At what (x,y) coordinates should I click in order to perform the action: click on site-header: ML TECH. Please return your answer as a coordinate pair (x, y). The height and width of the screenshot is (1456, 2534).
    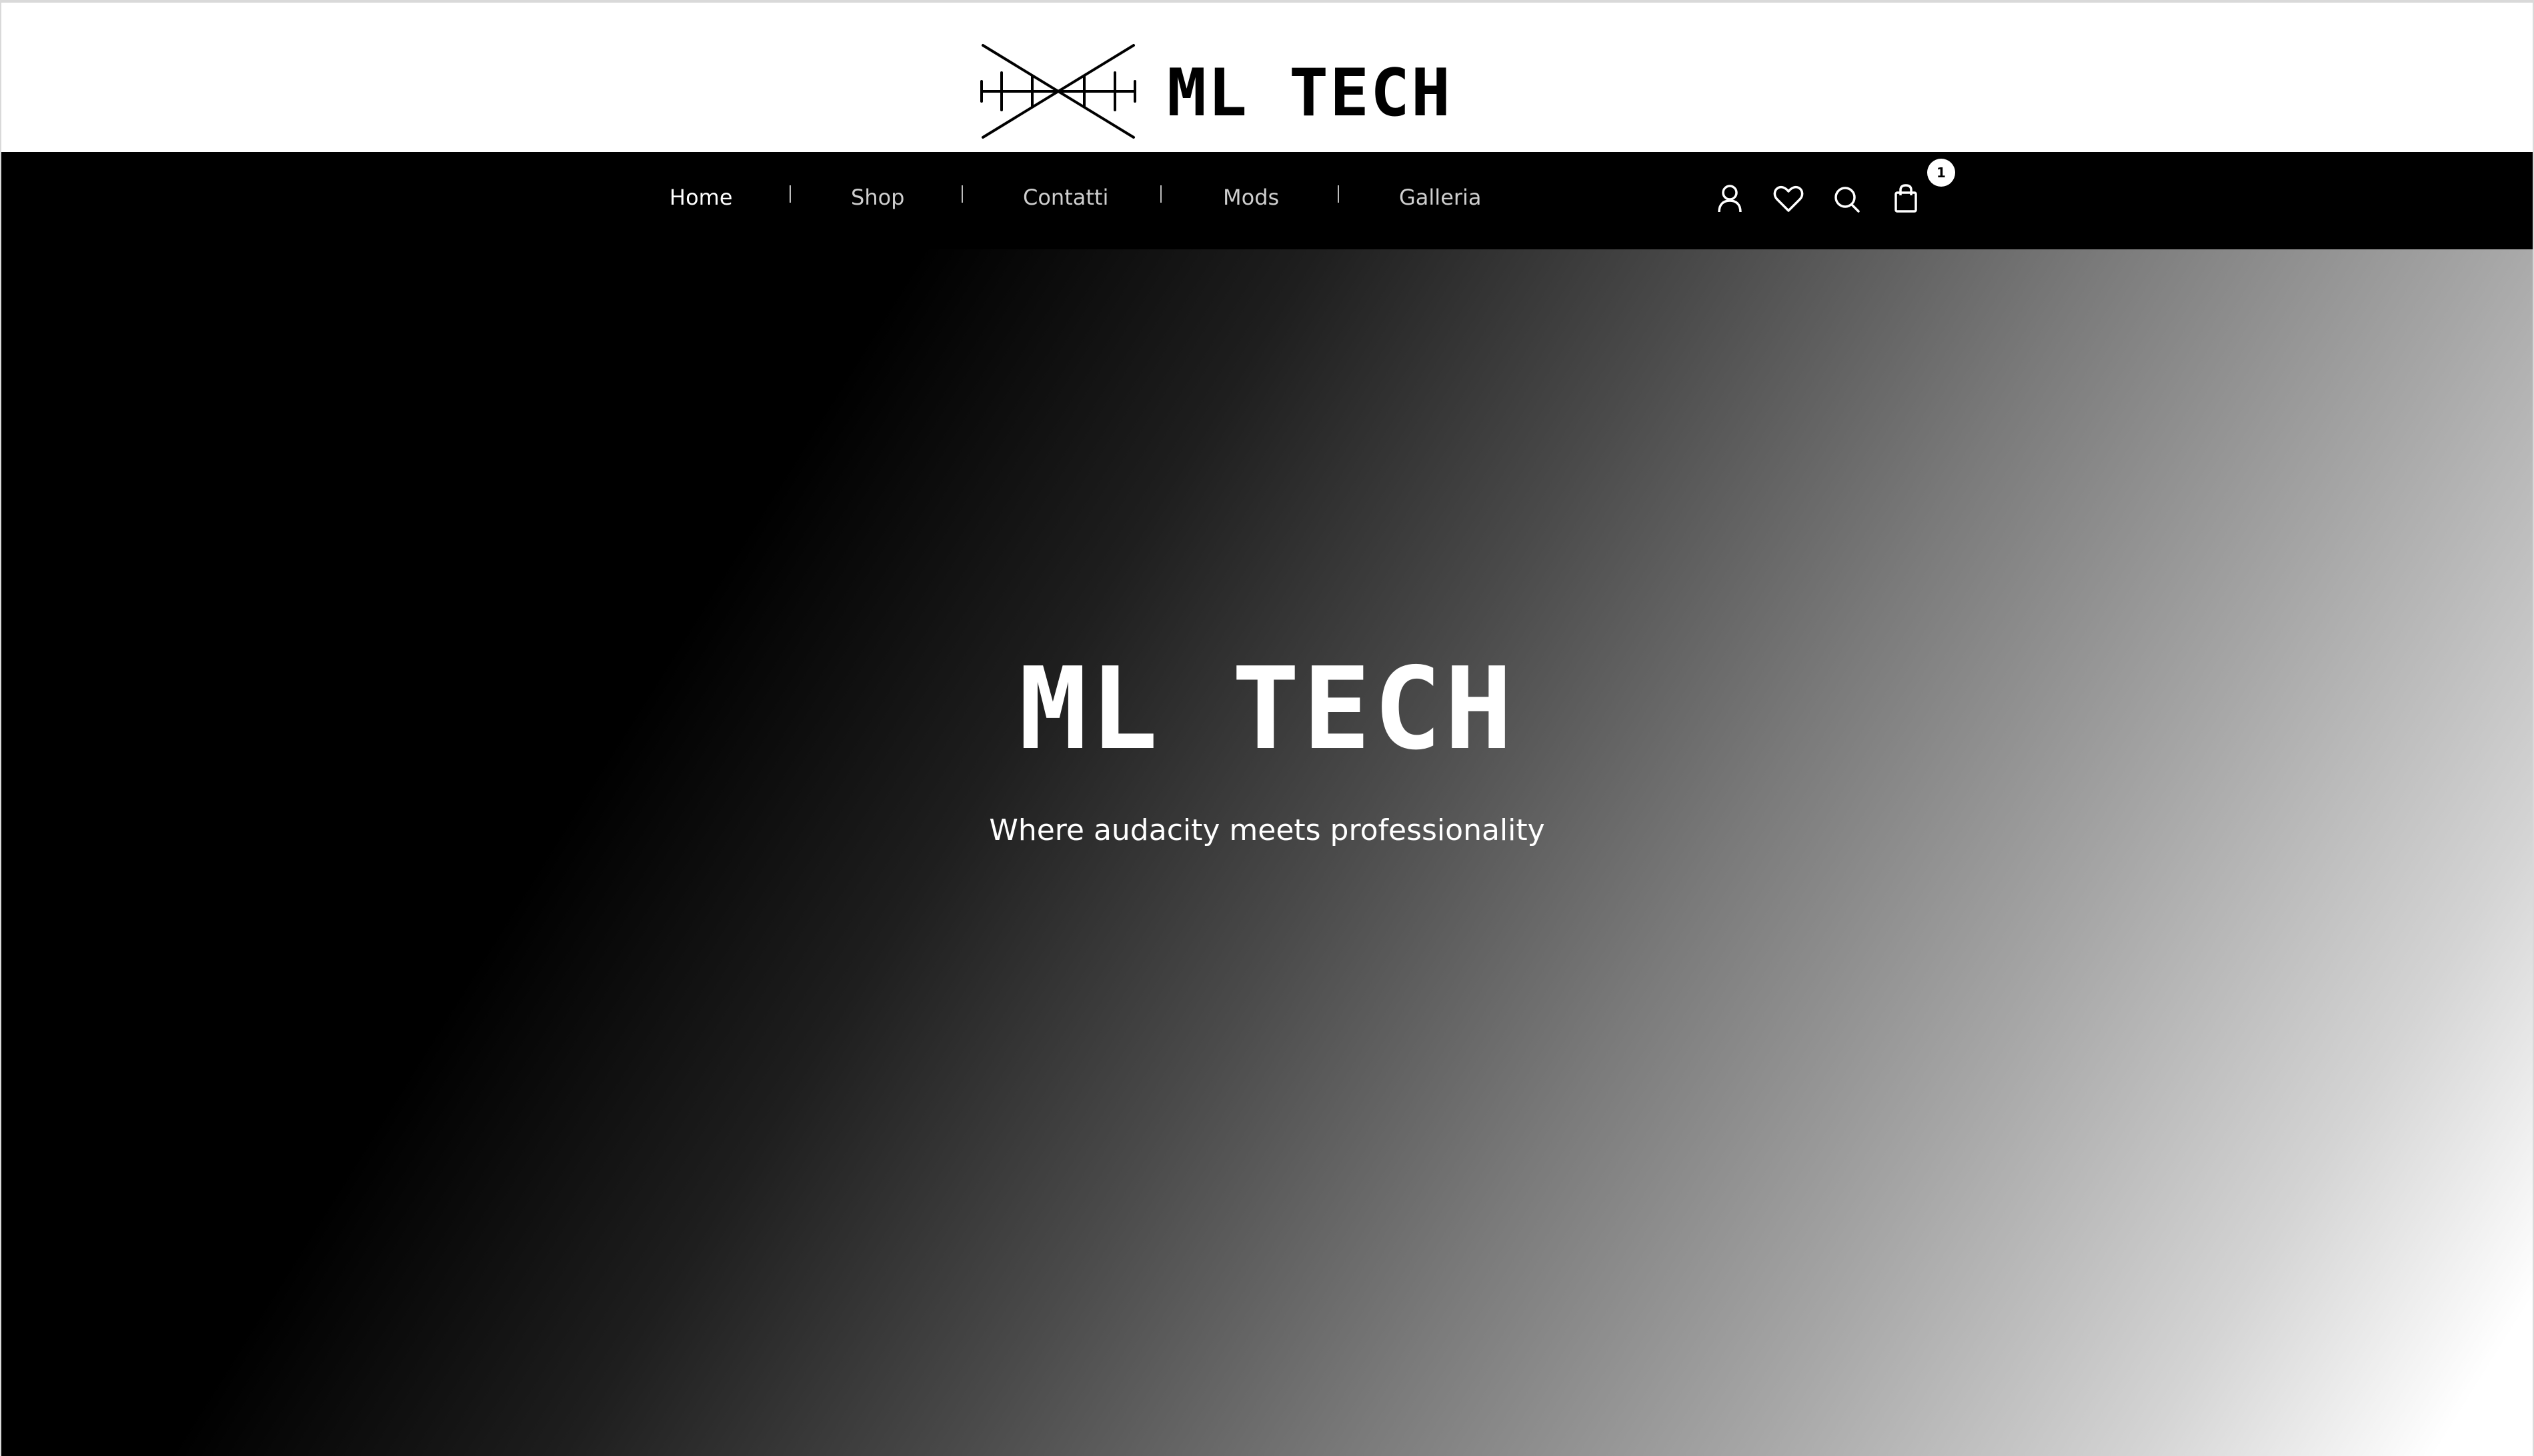
    Looking at the image, I should click on (1267, 77).